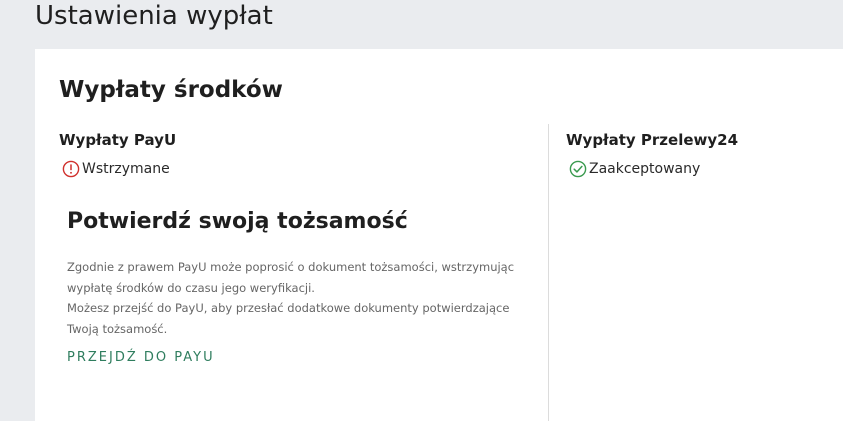 Image resolution: width=843 pixels, height=421 pixels. What do you see at coordinates (126, 169) in the screenshot?
I see `payu-status-label: Wstrzymane` at bounding box center [126, 169].